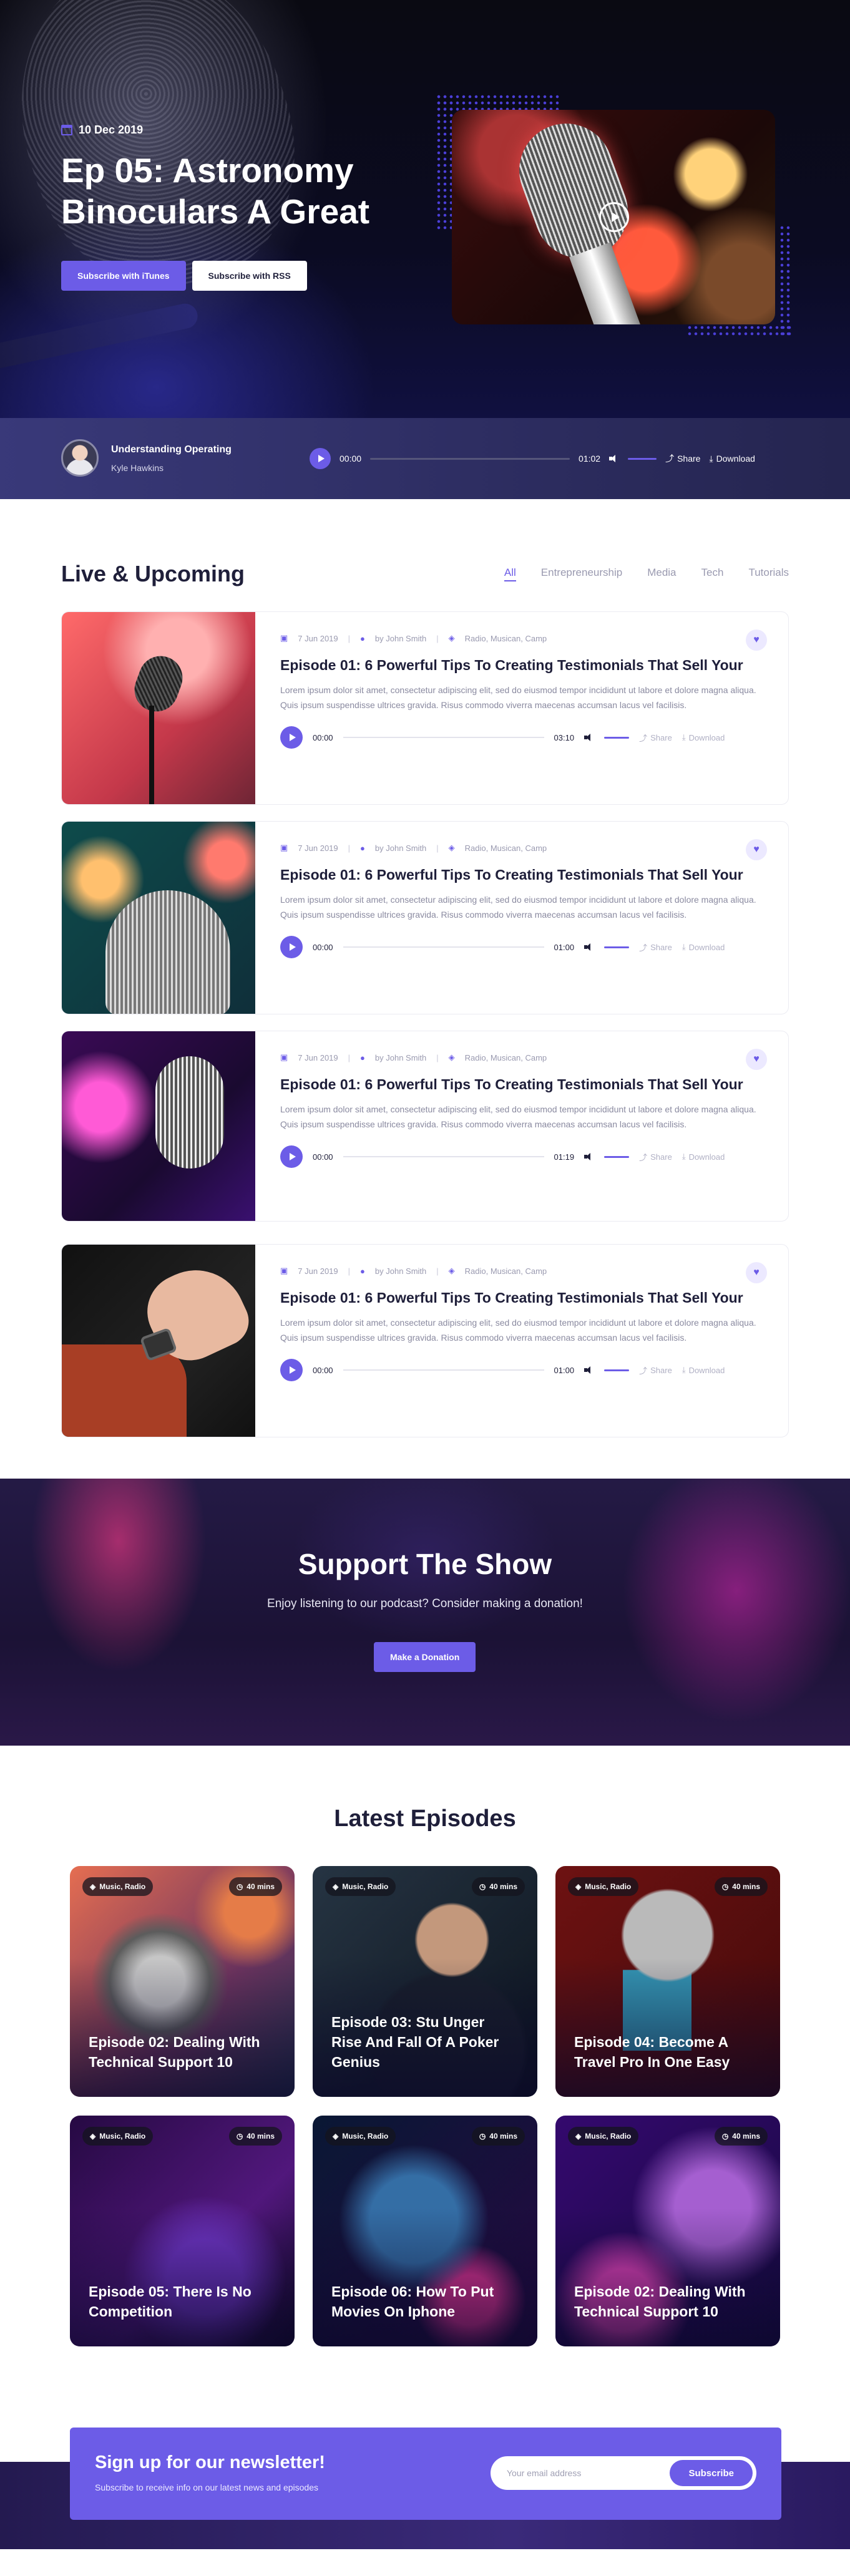  What do you see at coordinates (712, 574) in the screenshot?
I see `filter-tab-tech: Tech` at bounding box center [712, 574].